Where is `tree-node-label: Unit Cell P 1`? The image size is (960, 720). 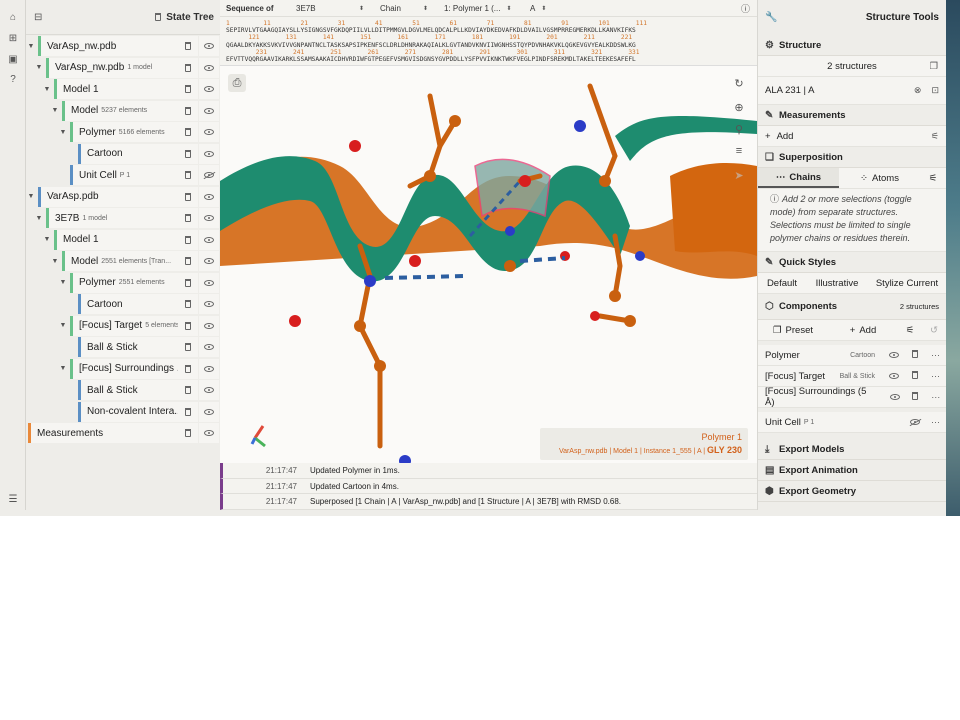 tree-node-label: Unit Cell P 1 is located at coordinates (124, 175).